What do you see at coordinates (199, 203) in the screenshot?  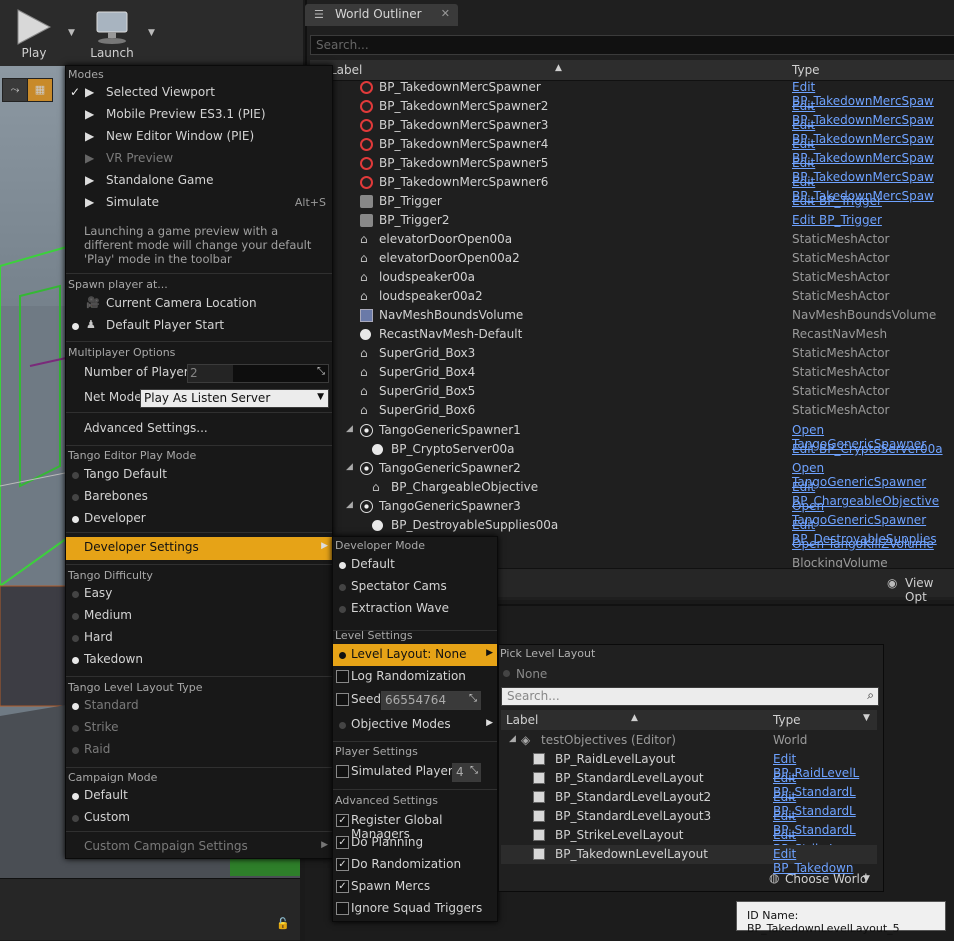 I see `mode-item: ▶ Simulate Alt+S` at bounding box center [199, 203].